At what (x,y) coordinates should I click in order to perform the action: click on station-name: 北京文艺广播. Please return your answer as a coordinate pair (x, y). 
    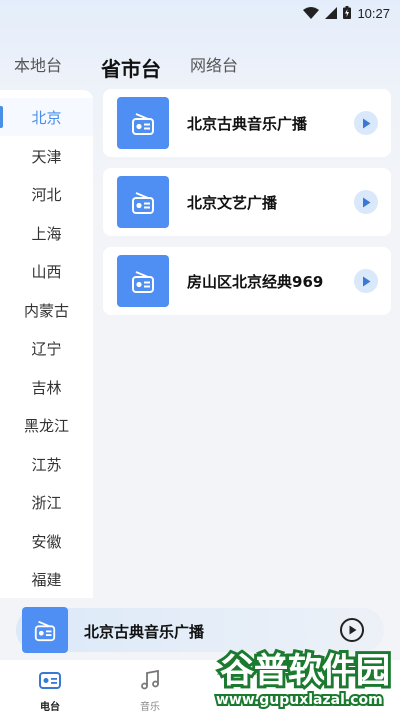
    Looking at the image, I should click on (232, 203).